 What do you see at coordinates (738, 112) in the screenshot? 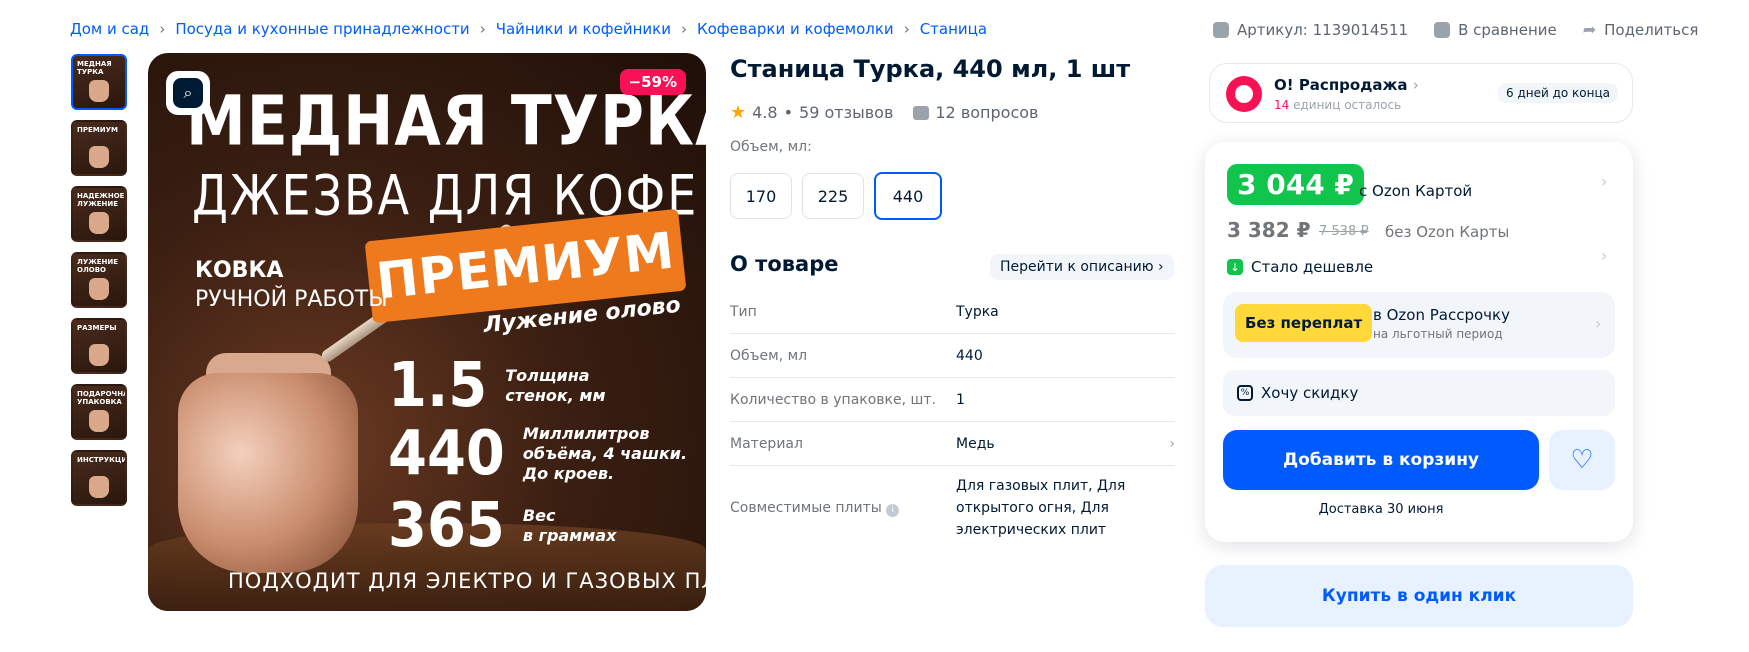
I see `star-icon: ★` at bounding box center [738, 112].